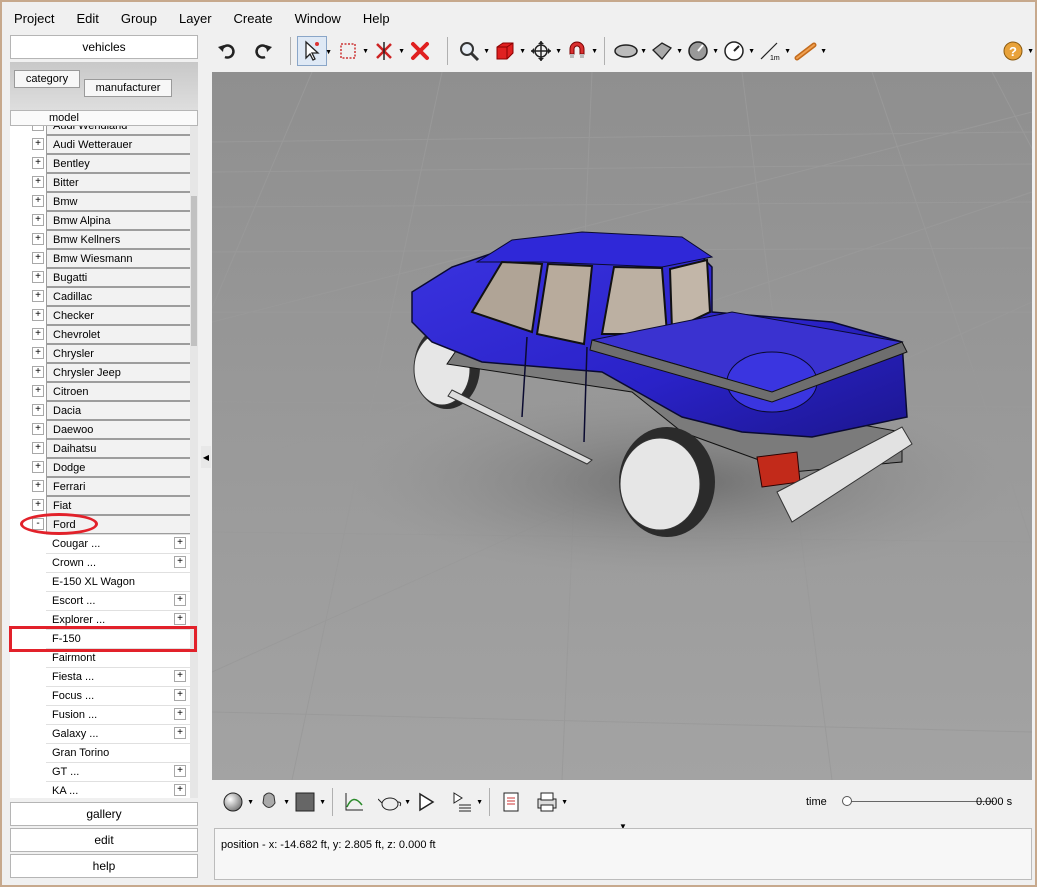  Describe the element at coordinates (100, 600) in the screenshot. I see `model-row: Escort ... +` at that location.